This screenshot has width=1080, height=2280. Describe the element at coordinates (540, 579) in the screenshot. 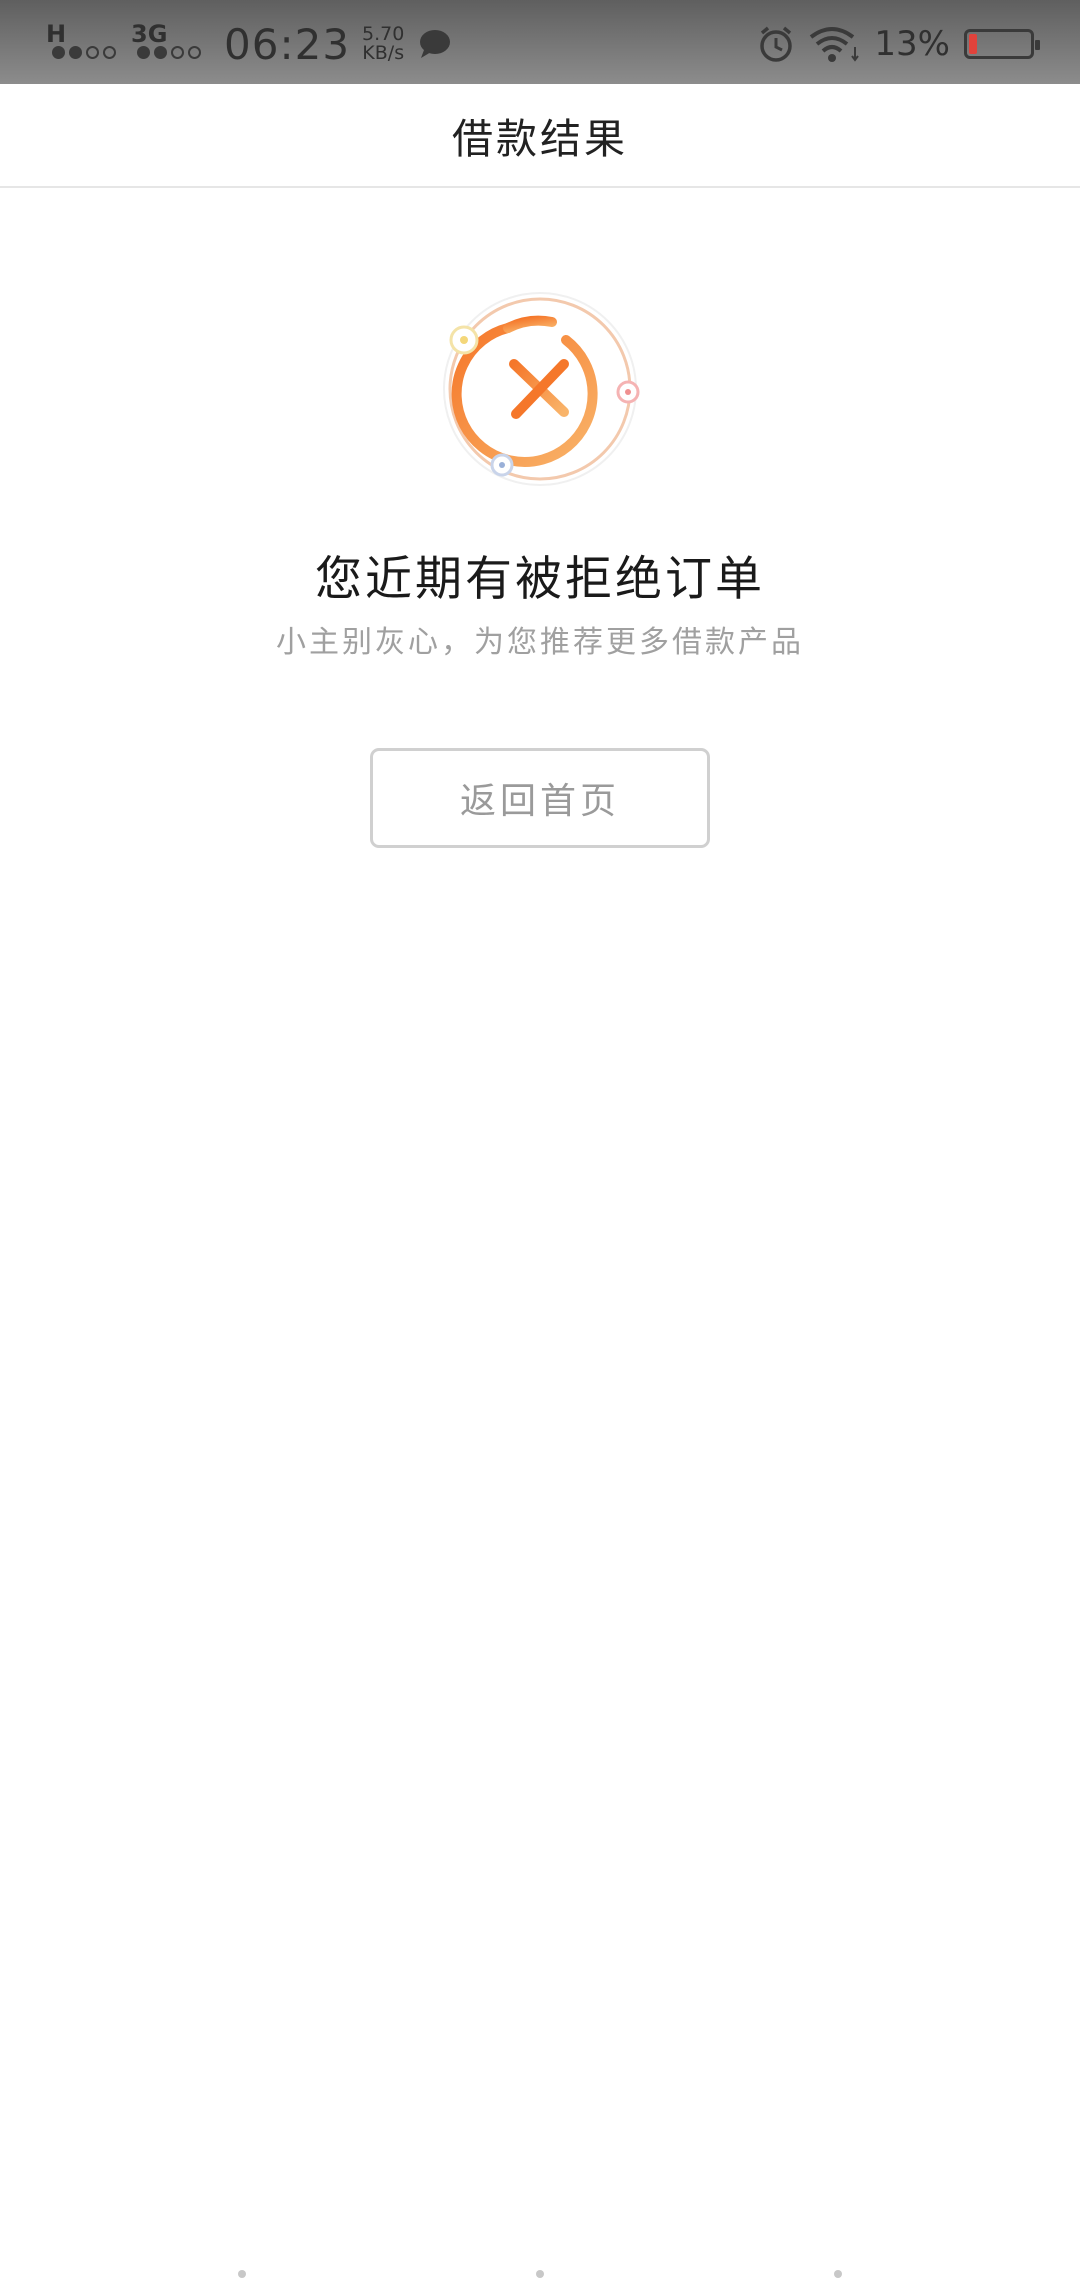

I see `result-title: 您近期有被拒绝订单` at that location.